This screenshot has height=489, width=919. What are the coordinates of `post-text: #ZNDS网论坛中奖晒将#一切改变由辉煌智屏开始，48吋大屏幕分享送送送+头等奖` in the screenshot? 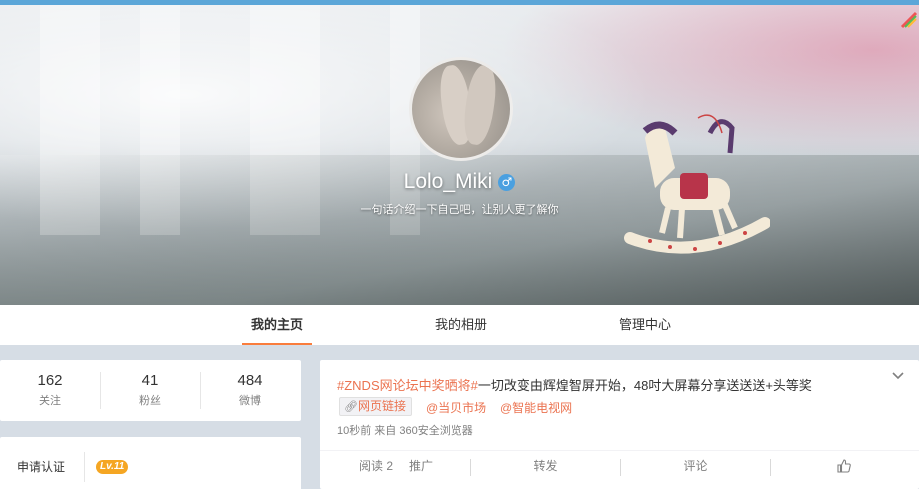 It's located at (574, 384).